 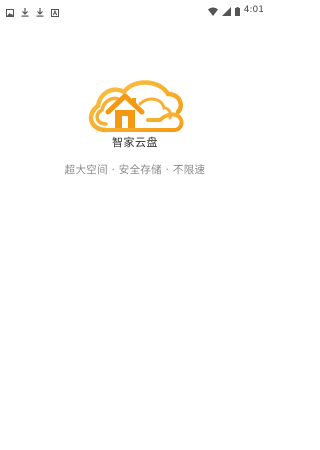 I want to click on notification-icons, so click(x=32, y=11).